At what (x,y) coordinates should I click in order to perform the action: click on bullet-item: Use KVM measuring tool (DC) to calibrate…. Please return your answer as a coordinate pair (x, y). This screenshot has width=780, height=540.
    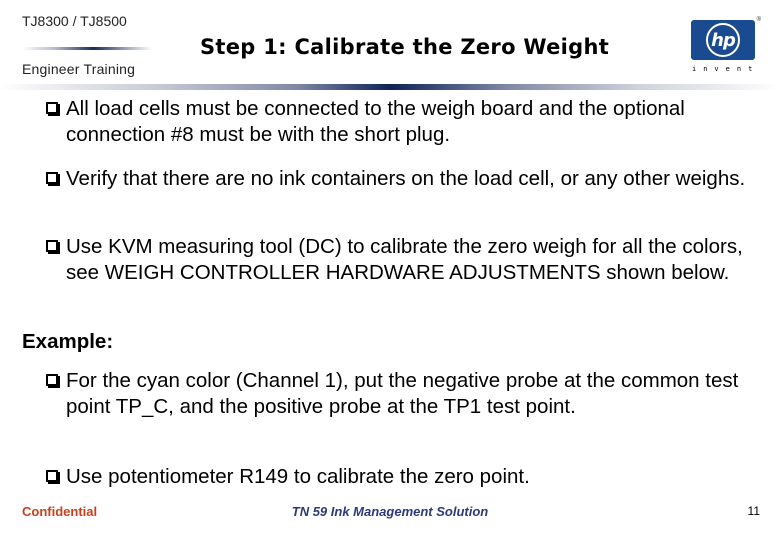
    Looking at the image, I should click on (396, 260).